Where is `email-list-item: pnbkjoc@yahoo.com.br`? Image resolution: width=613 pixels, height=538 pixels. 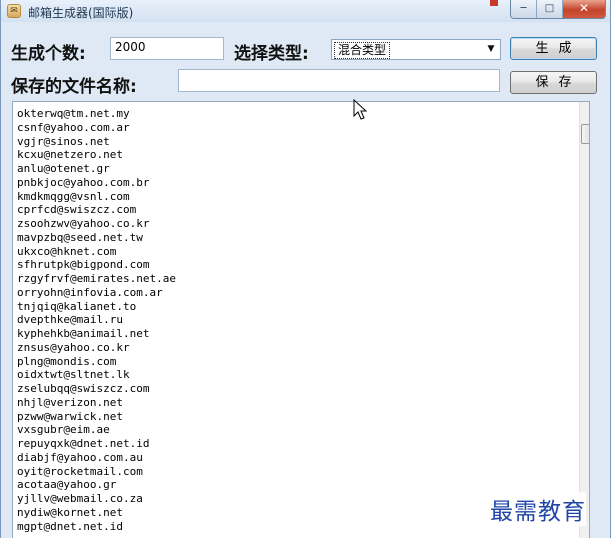 email-list-item: pnbkjoc@yahoo.com.br is located at coordinates (96, 183).